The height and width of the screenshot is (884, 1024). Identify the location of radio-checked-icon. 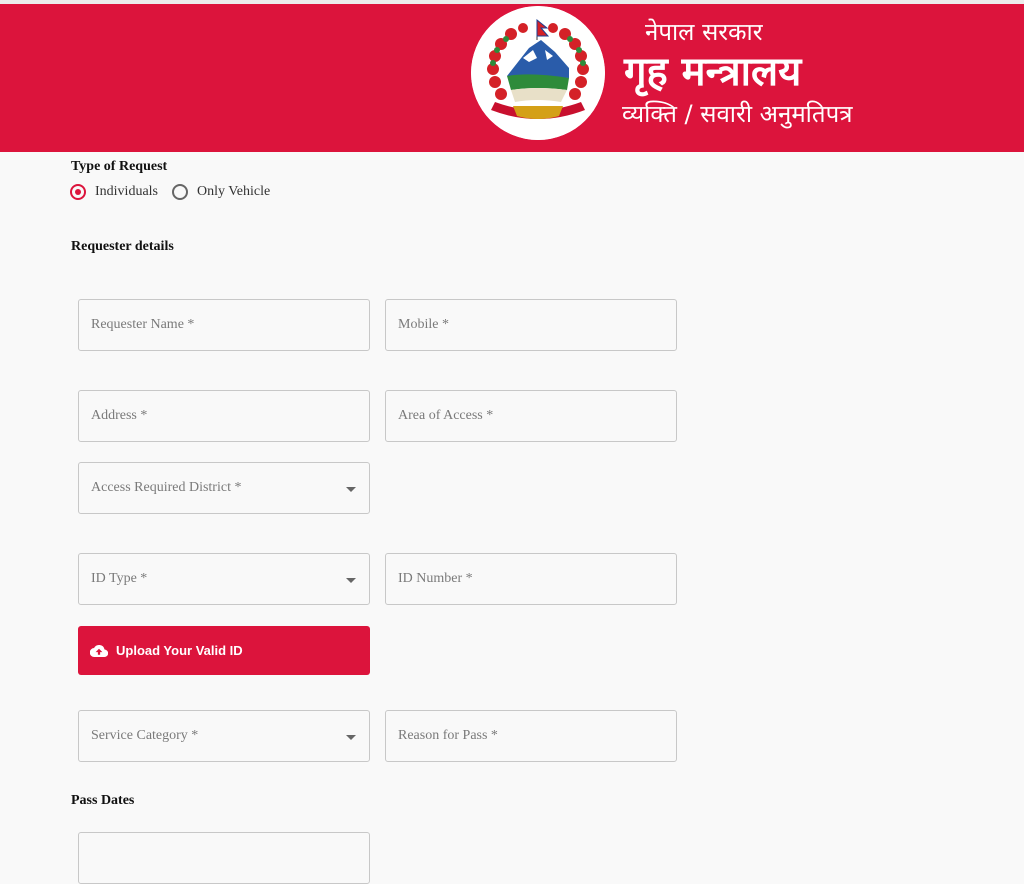
(78, 192).